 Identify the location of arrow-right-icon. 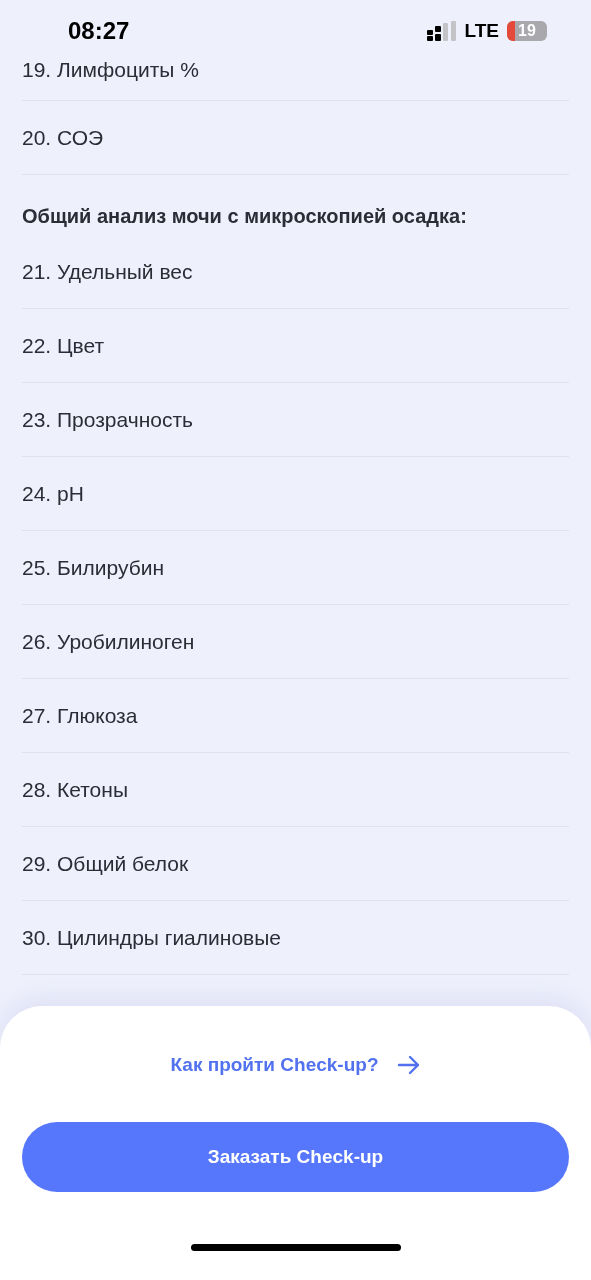
(408, 1065).